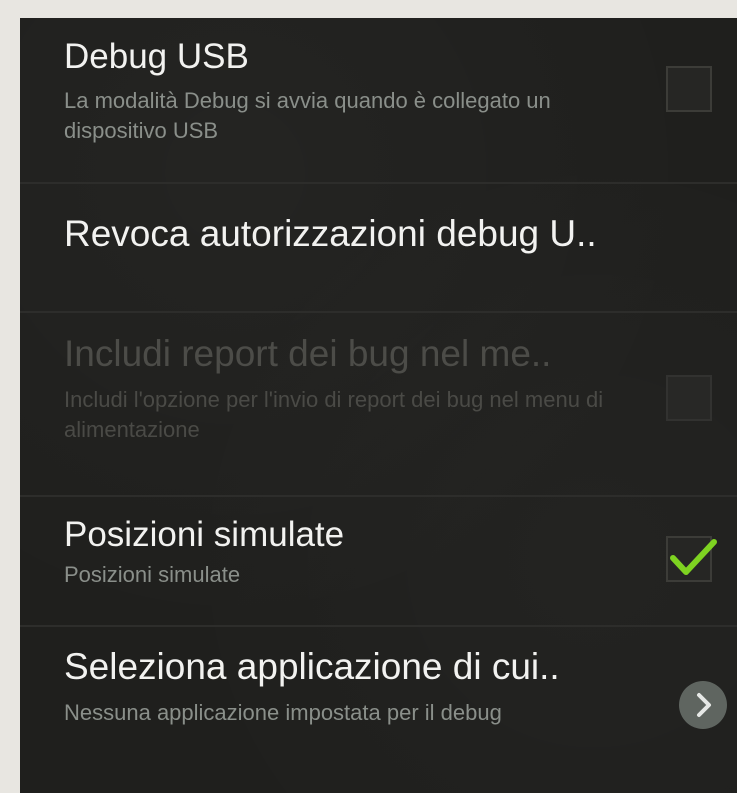 The width and height of the screenshot is (737, 793). I want to click on bug-report-checkbox, so click(689, 398).